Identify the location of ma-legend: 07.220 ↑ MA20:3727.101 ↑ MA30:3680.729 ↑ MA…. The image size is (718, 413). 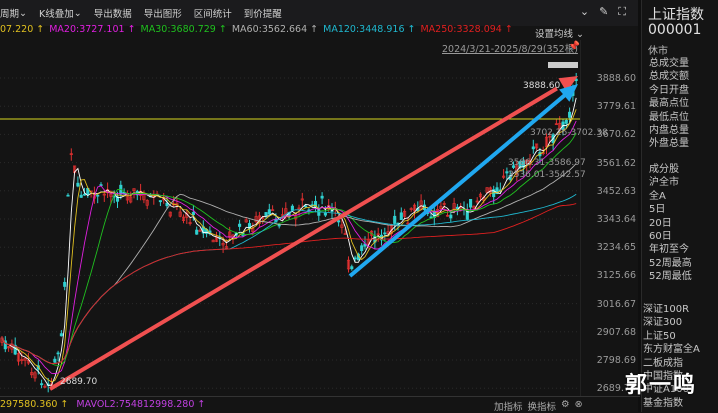
(256, 31).